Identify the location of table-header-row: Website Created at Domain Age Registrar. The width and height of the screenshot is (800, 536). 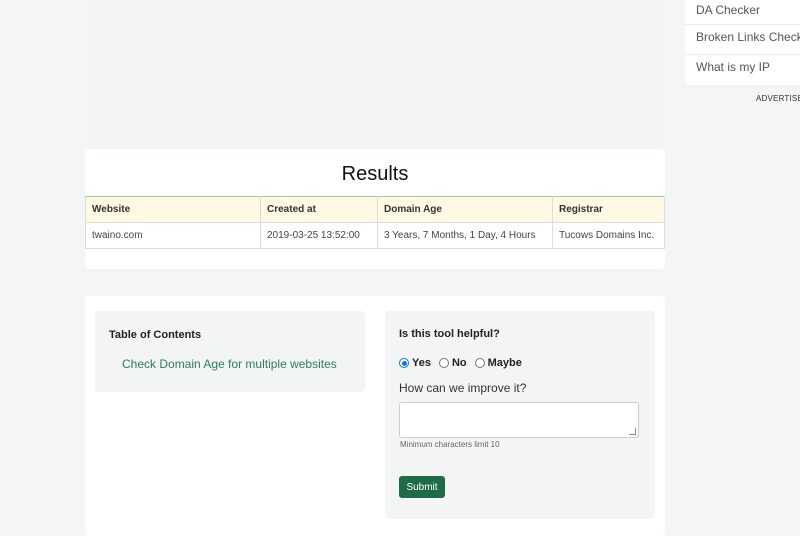
(375, 209).